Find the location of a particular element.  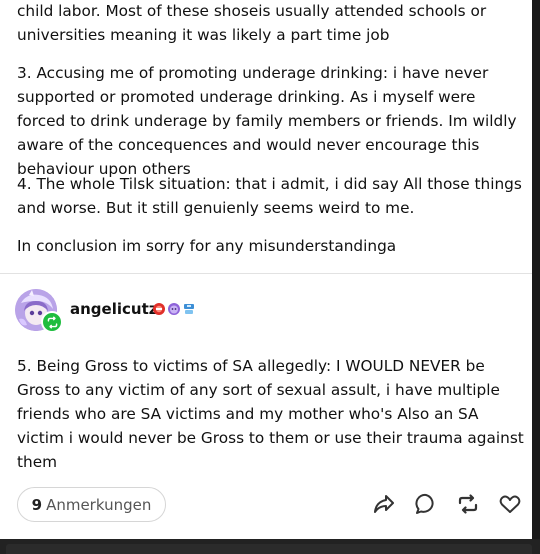

reblog-badge-icon is located at coordinates (52, 322).